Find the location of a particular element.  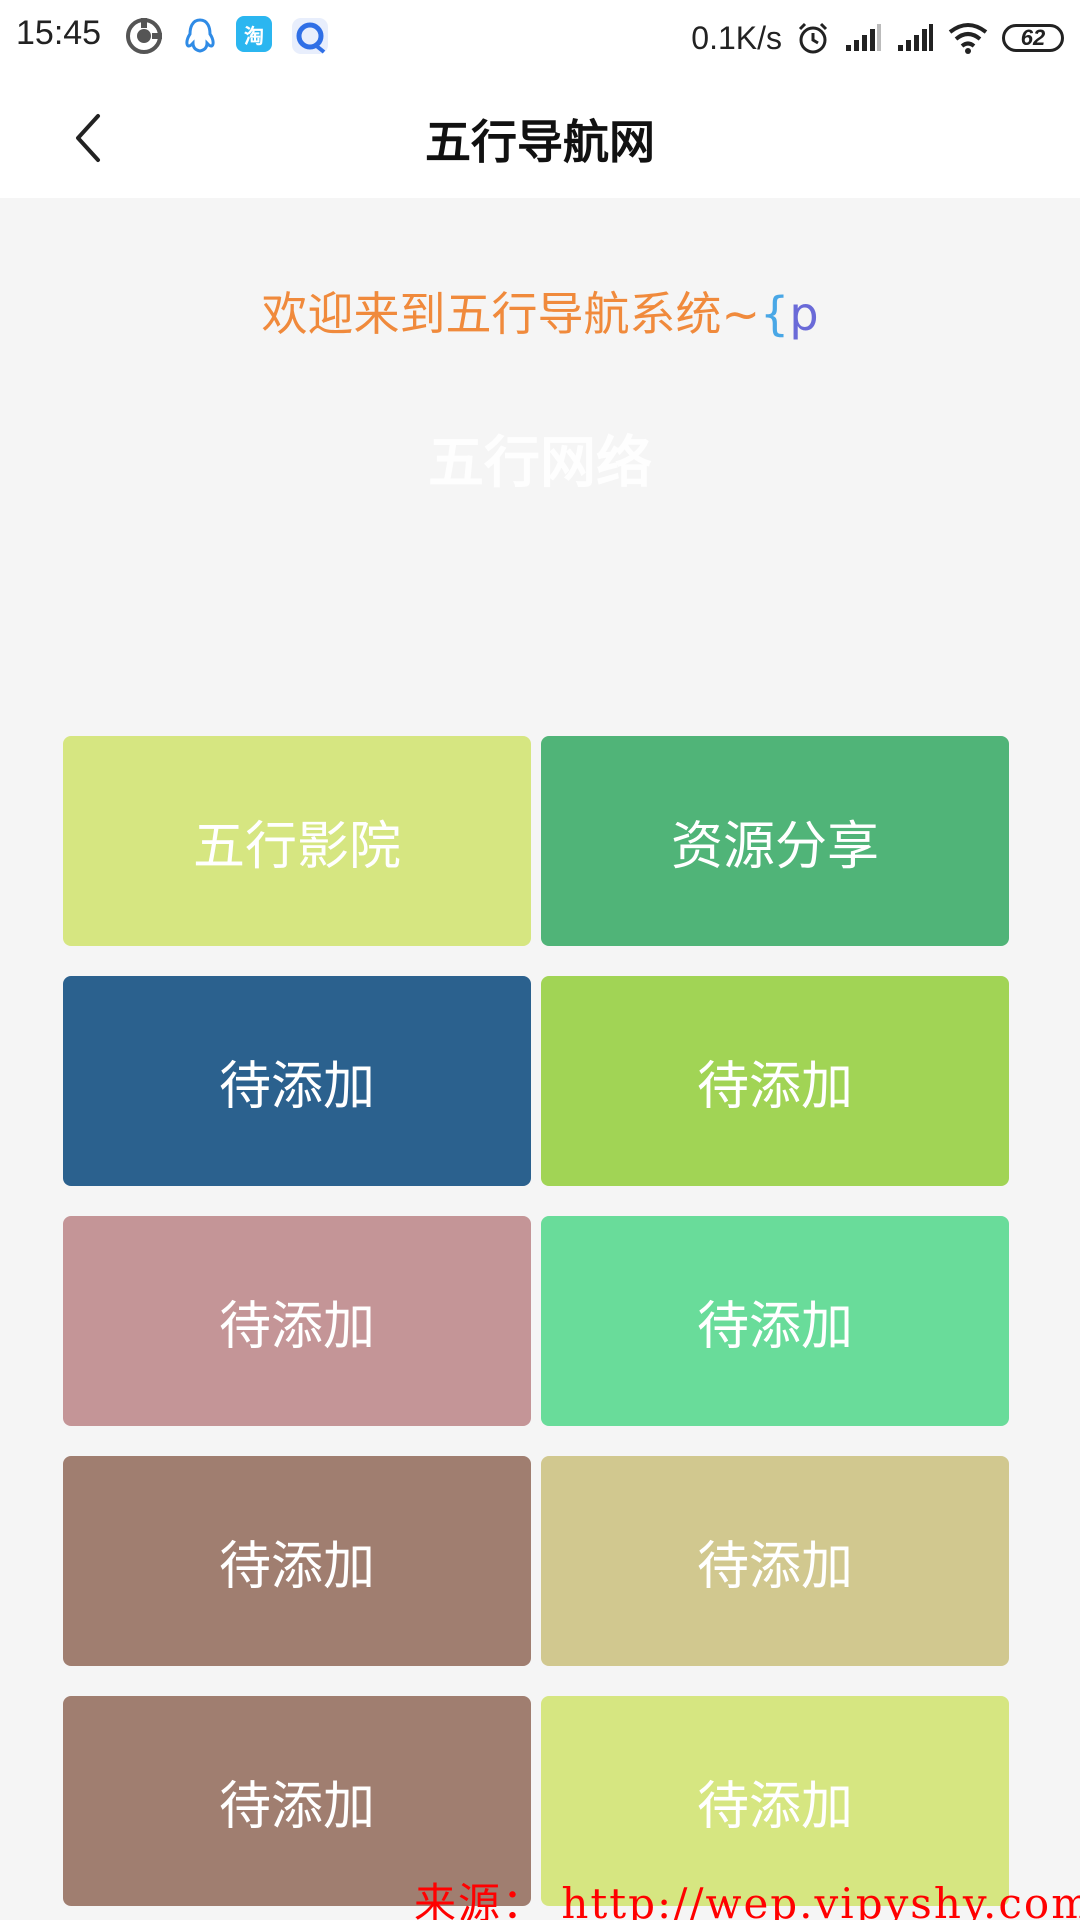

battery-icon: 62 is located at coordinates (1033, 38).